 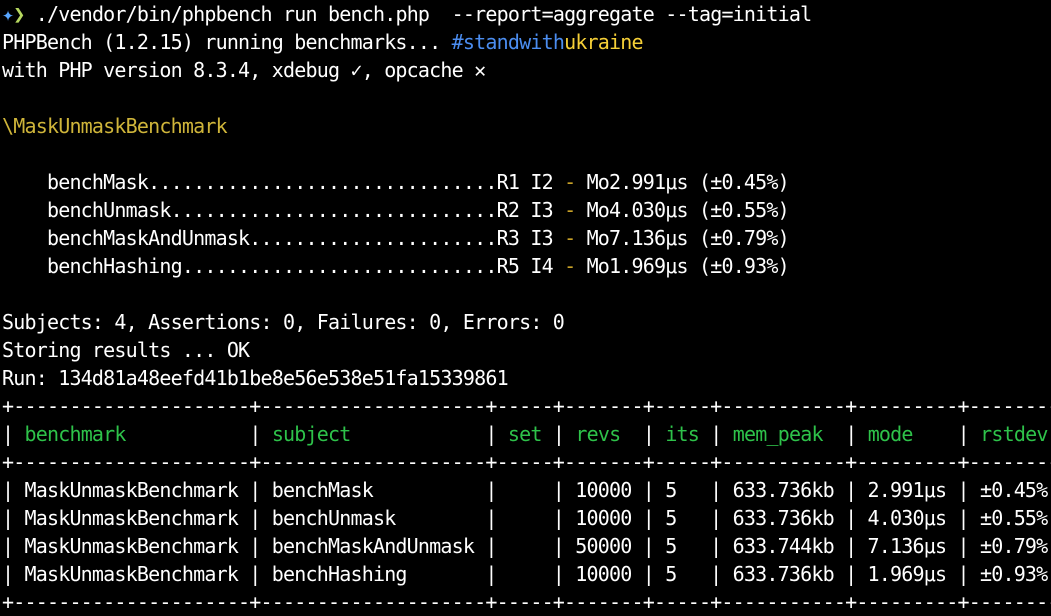 What do you see at coordinates (688, 210) in the screenshot?
I see `subject-result: Mo4.030μs (±0.55%)` at bounding box center [688, 210].